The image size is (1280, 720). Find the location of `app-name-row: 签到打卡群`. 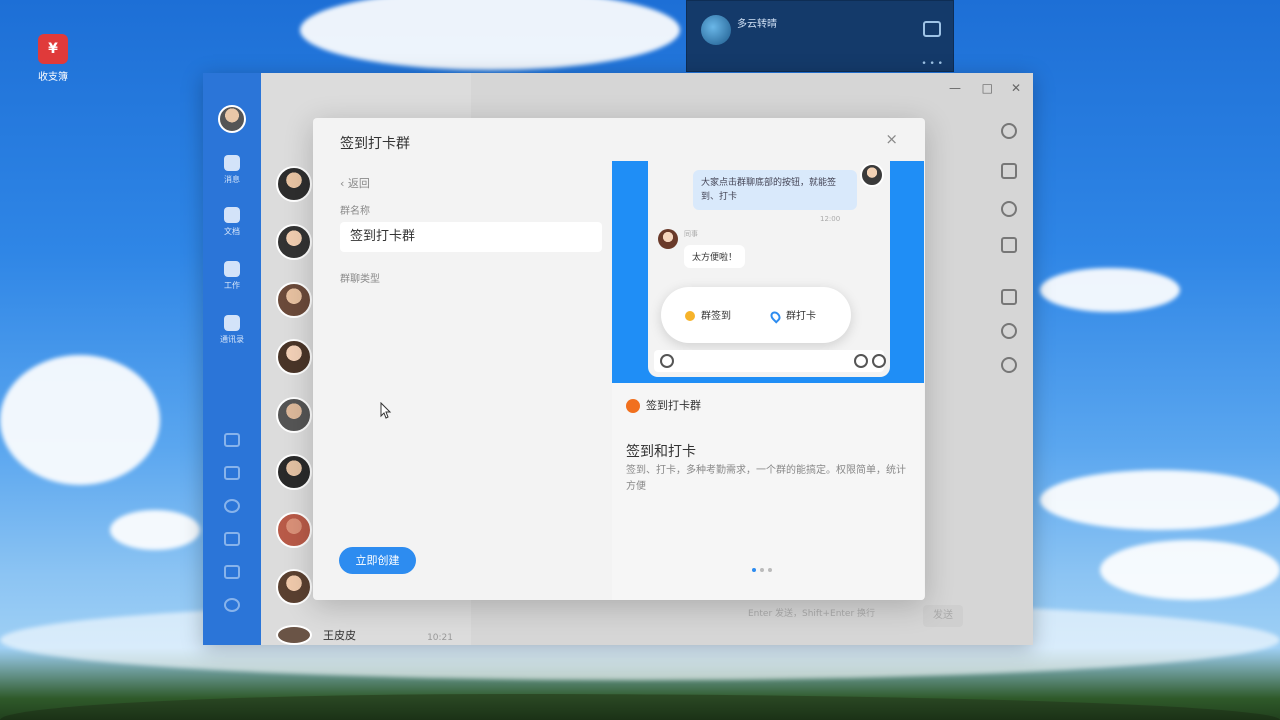

app-name-row: 签到打卡群 is located at coordinates (663, 405).